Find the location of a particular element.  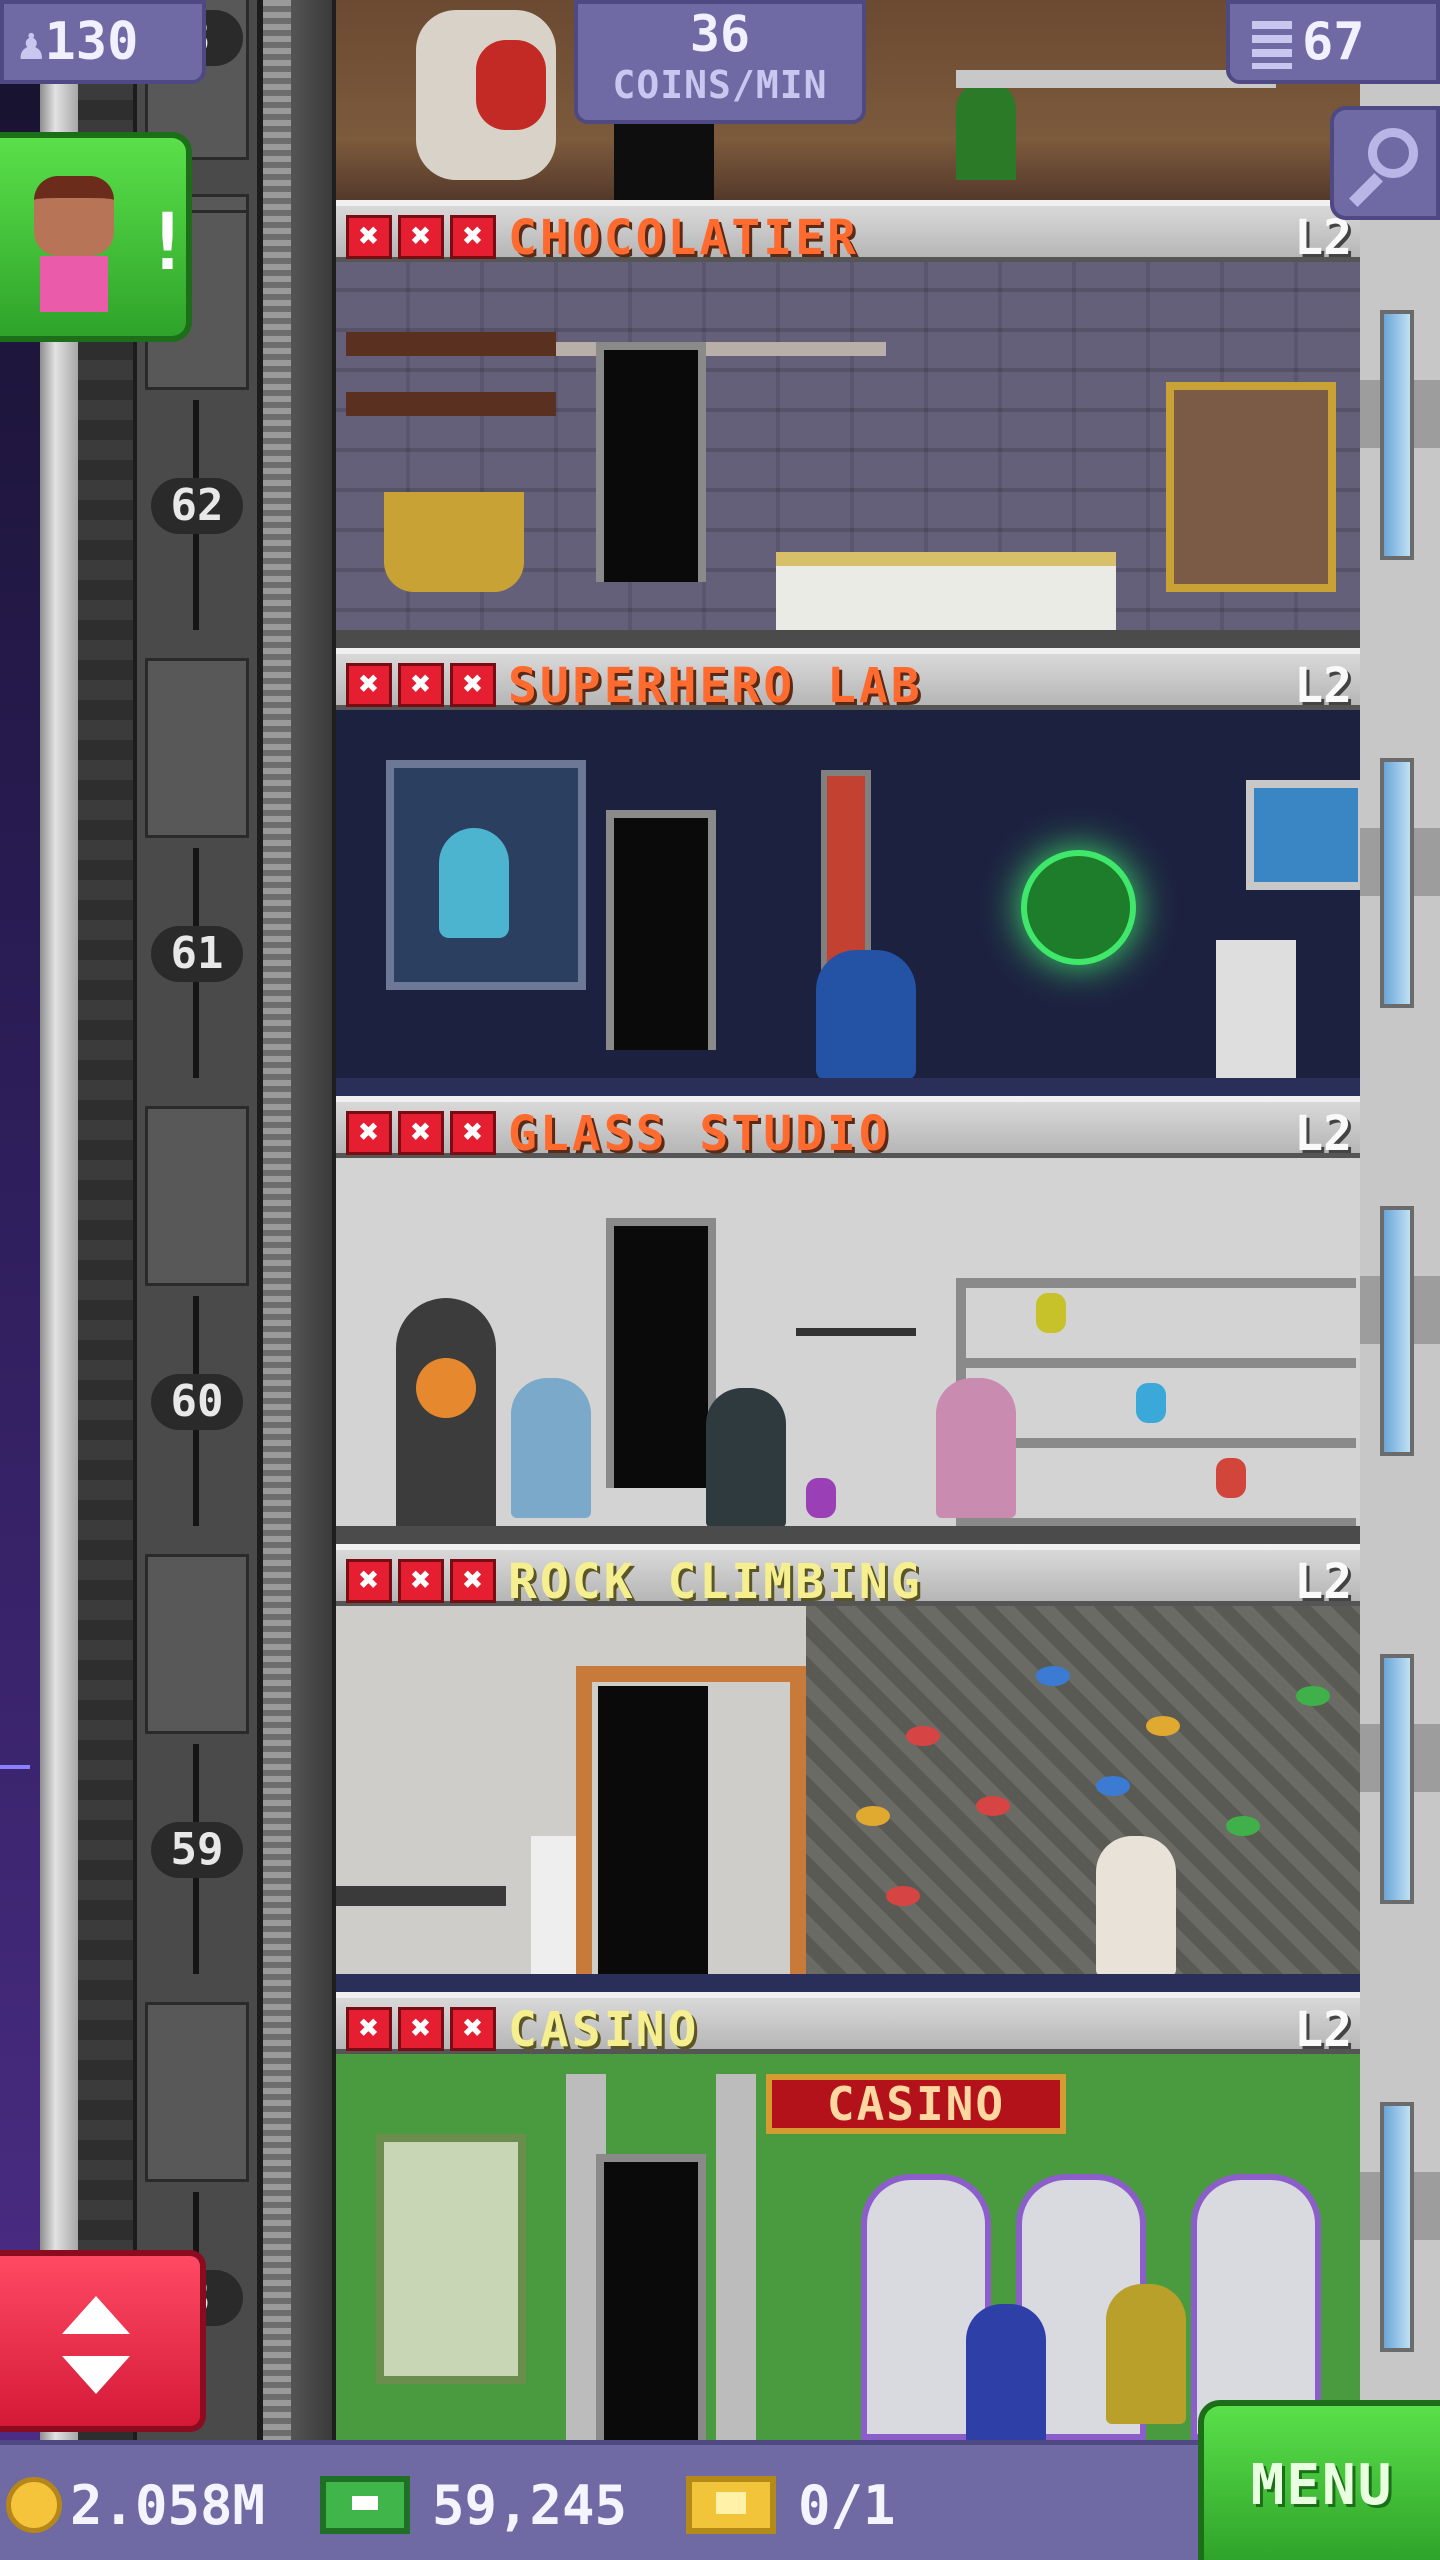

floor-title-bar: ✖ ✖ ✖ CASINO L2 is located at coordinates (848, 2025).